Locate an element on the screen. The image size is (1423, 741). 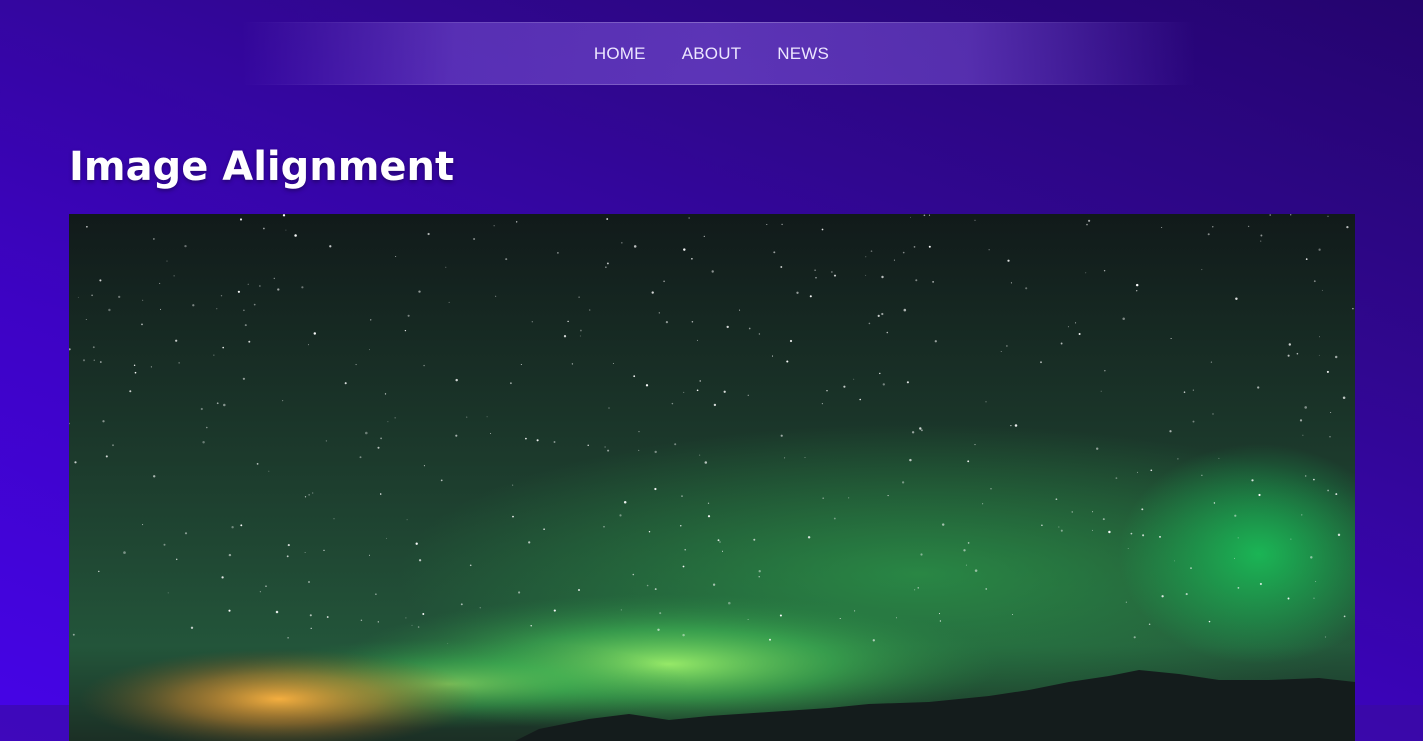
nav-link-about: ABOUT is located at coordinates (712, 54).